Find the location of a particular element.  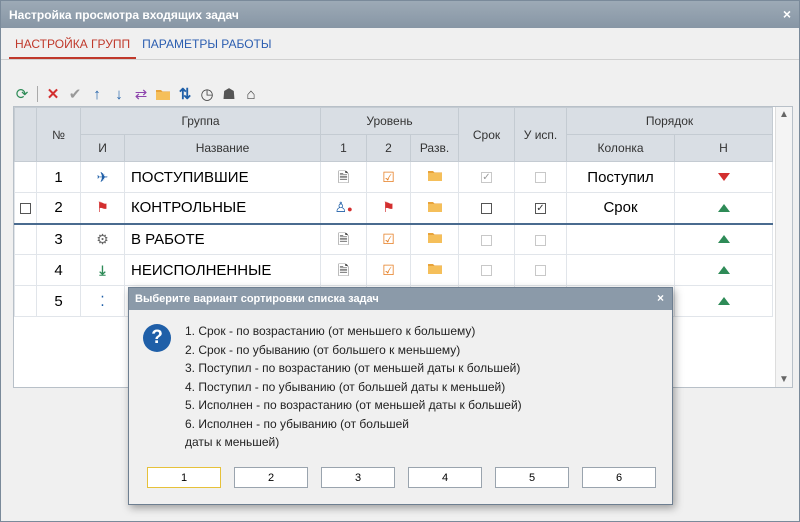

sort-icon: ⇅ is located at coordinates (185, 94).